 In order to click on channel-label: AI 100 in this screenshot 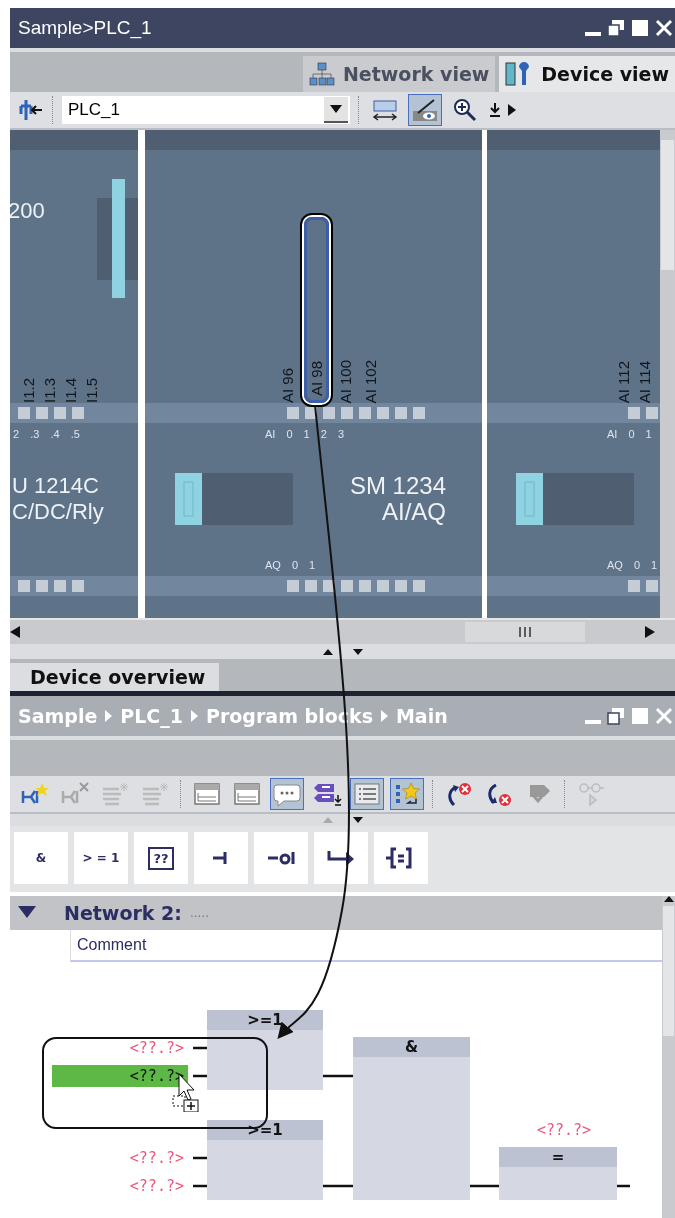, I will do `click(345, 381)`.